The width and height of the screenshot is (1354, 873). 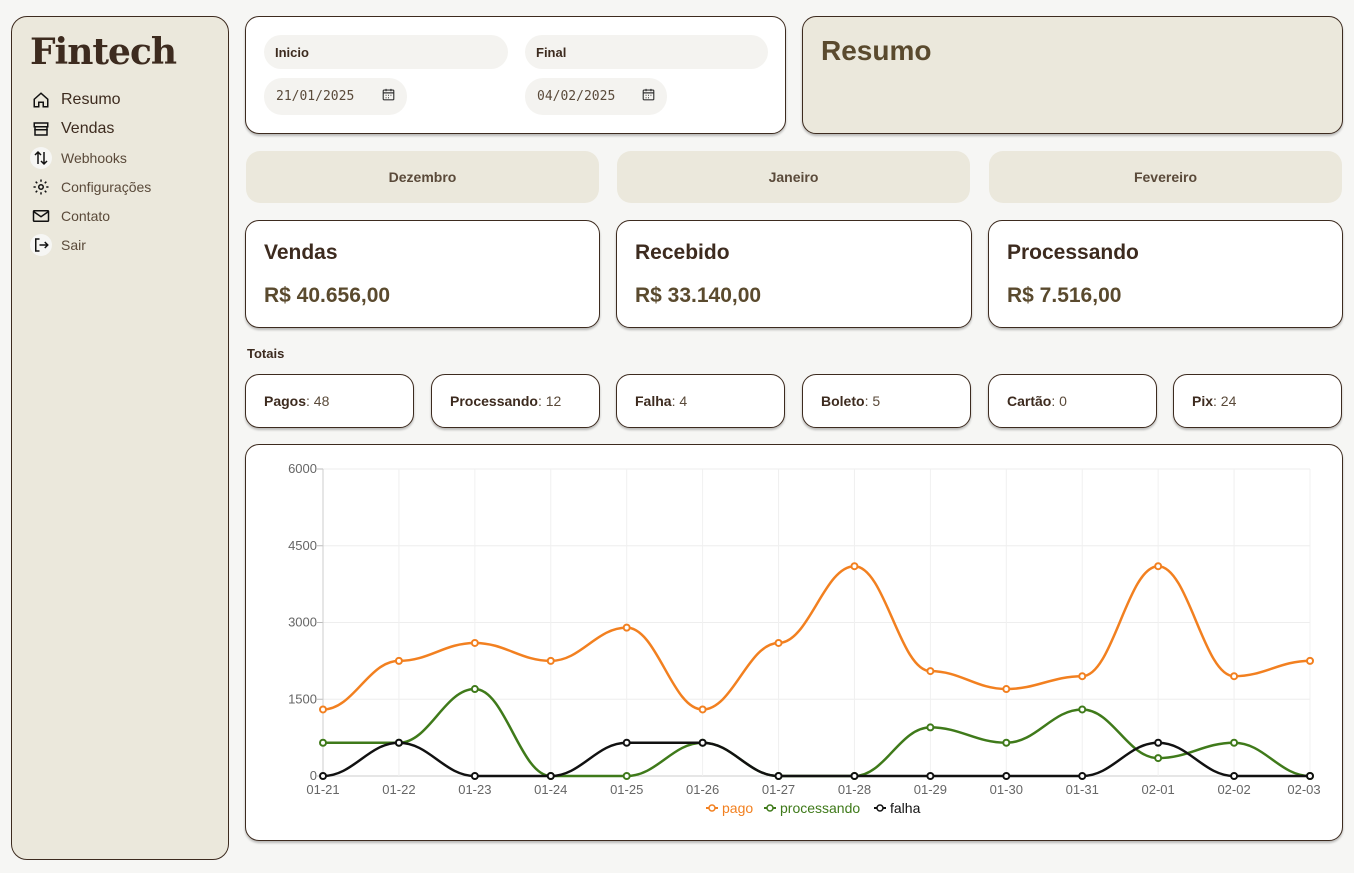 I want to click on sidebar-item-label: Webhooks, so click(x=94, y=157).